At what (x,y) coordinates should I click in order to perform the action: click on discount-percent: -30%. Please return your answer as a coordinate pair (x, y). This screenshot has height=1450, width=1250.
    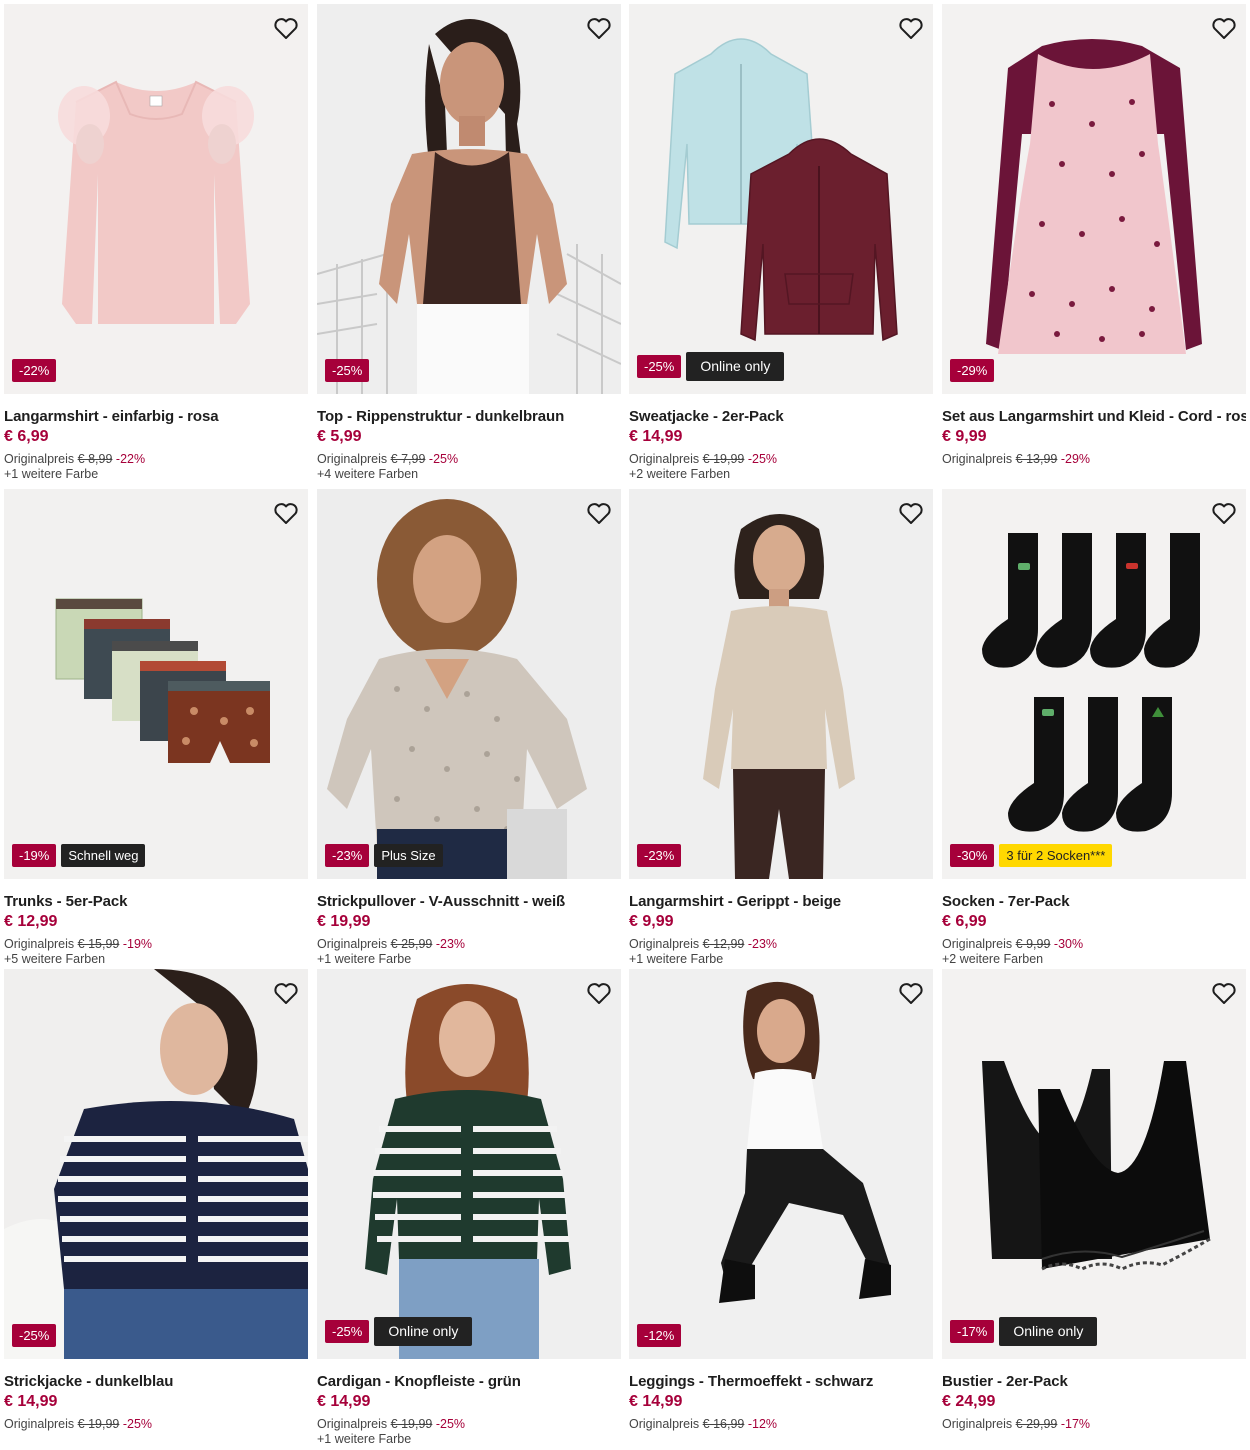
    Looking at the image, I should click on (1068, 944).